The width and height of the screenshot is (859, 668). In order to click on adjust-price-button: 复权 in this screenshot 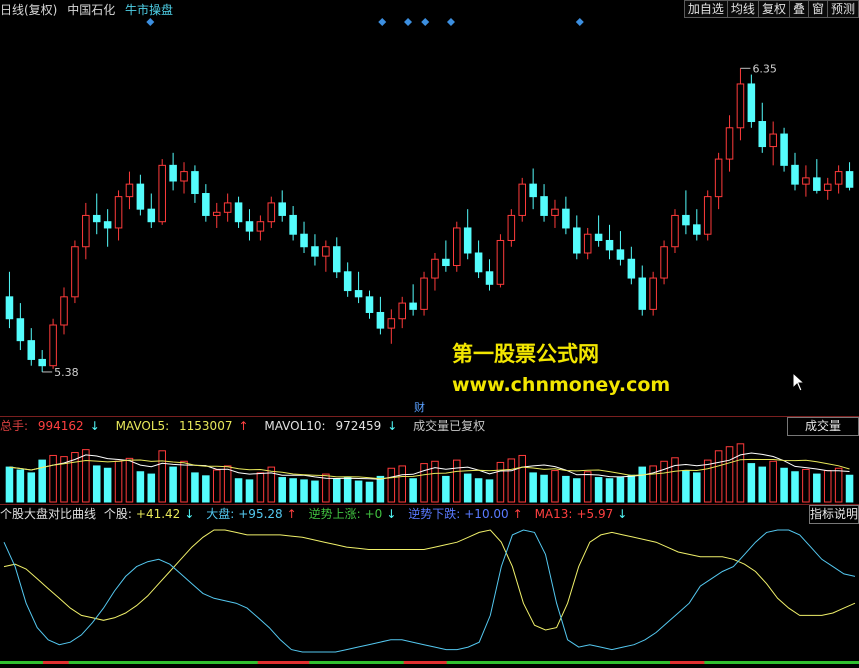, I will do `click(773, 9)`.